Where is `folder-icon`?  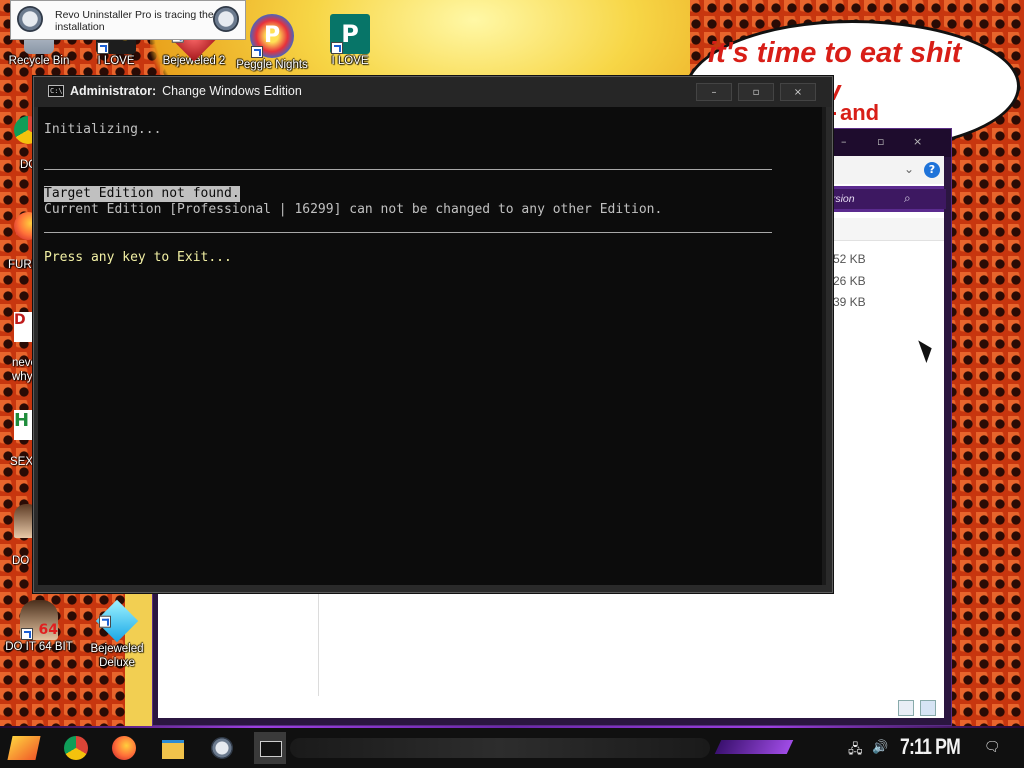 folder-icon is located at coordinates (173, 749).